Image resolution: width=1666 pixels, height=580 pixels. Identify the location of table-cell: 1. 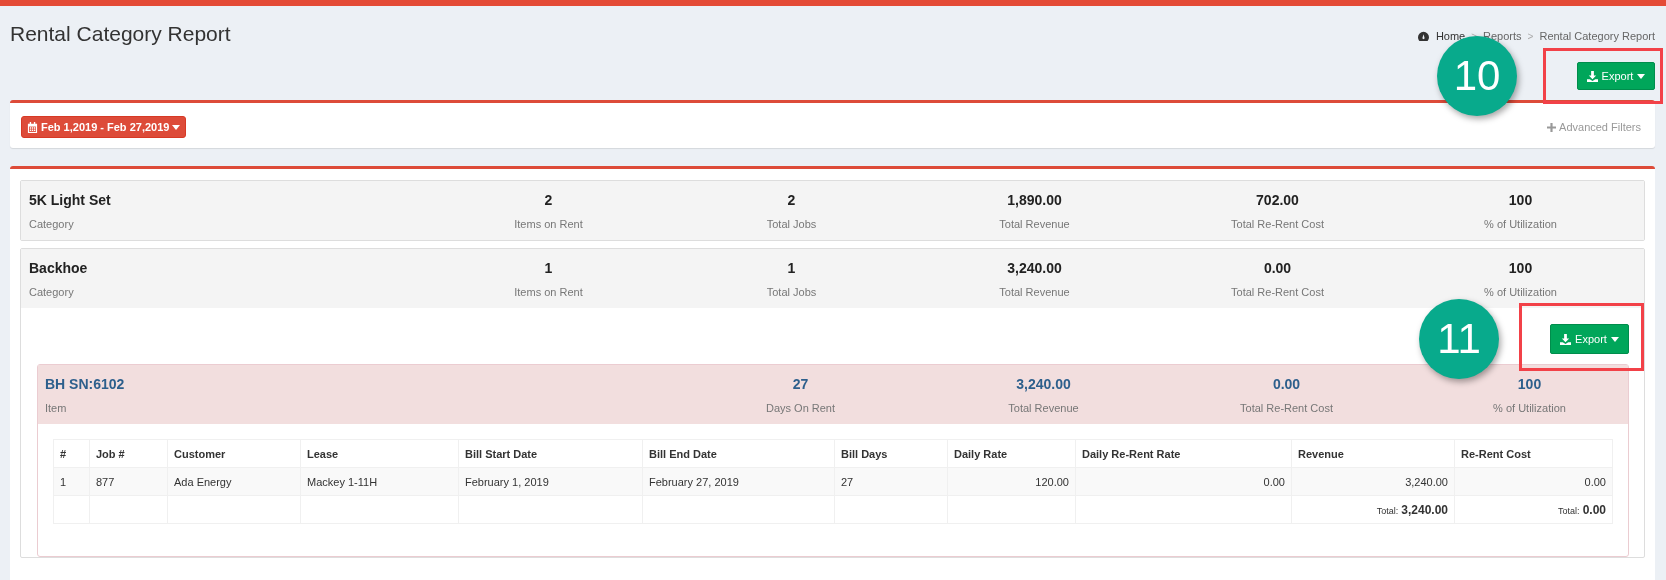
(71, 481).